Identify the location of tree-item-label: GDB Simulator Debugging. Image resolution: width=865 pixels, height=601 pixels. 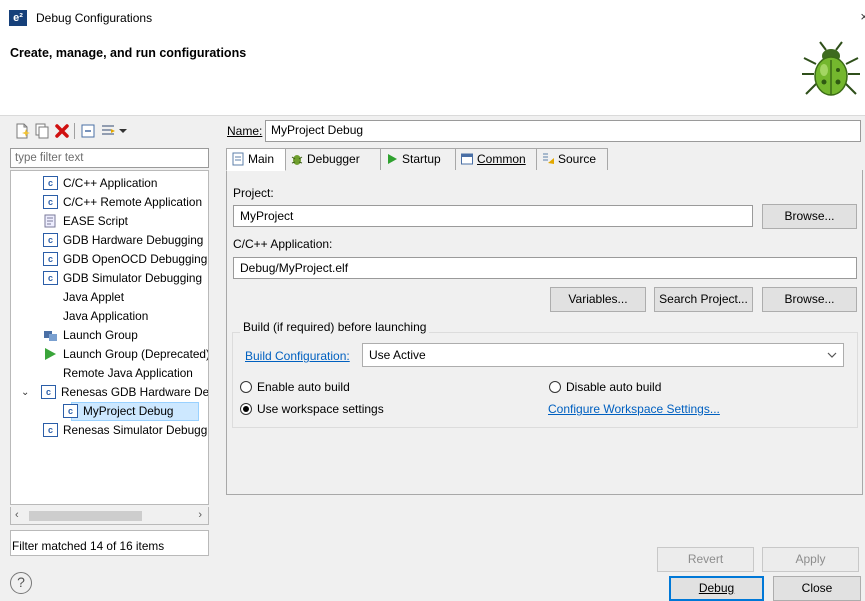
(133, 278).